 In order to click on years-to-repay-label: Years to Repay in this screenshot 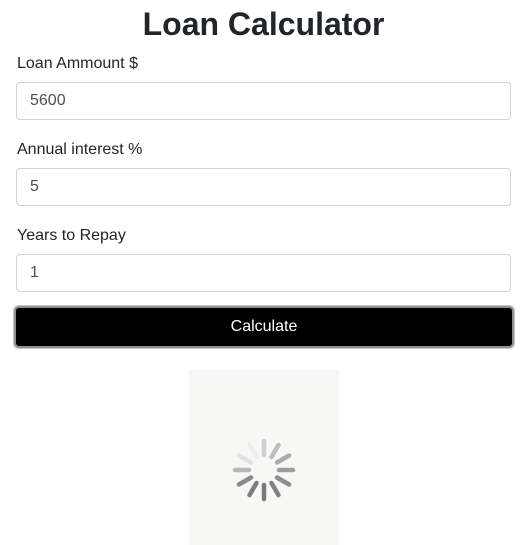, I will do `click(71, 235)`.